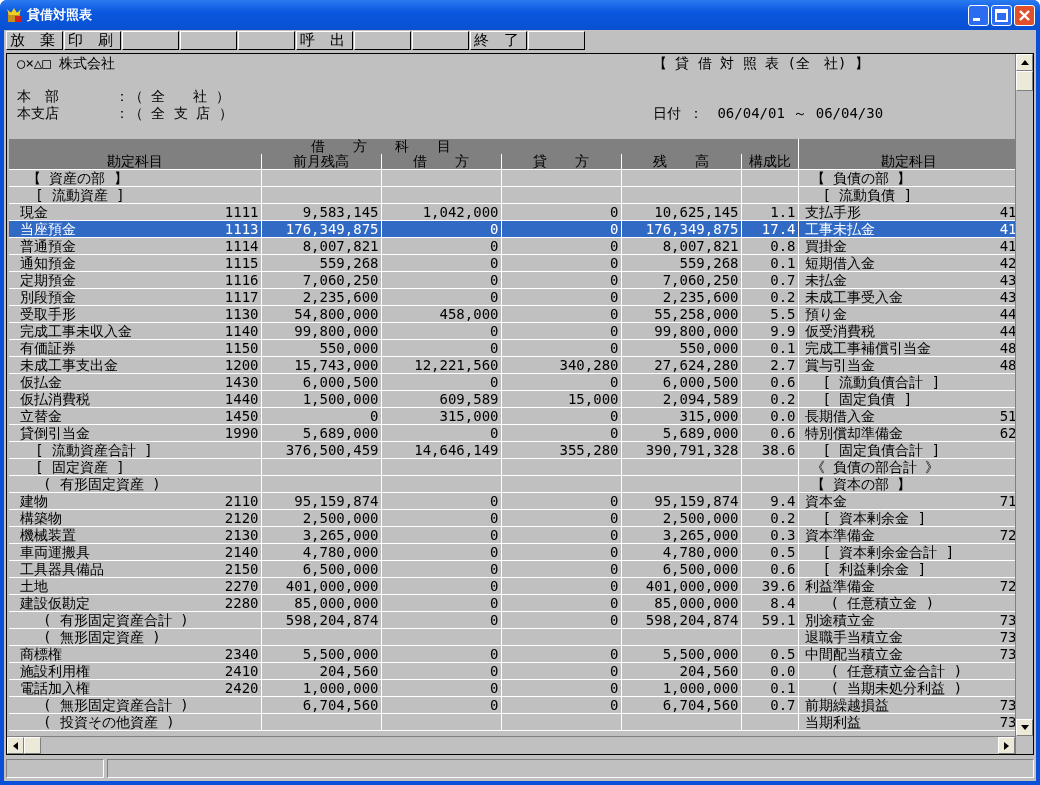 The height and width of the screenshot is (785, 1040). What do you see at coordinates (512, 195) in the screenshot?
I see `table-row: [ 流動資産 ] [ 流動負債 ]` at bounding box center [512, 195].